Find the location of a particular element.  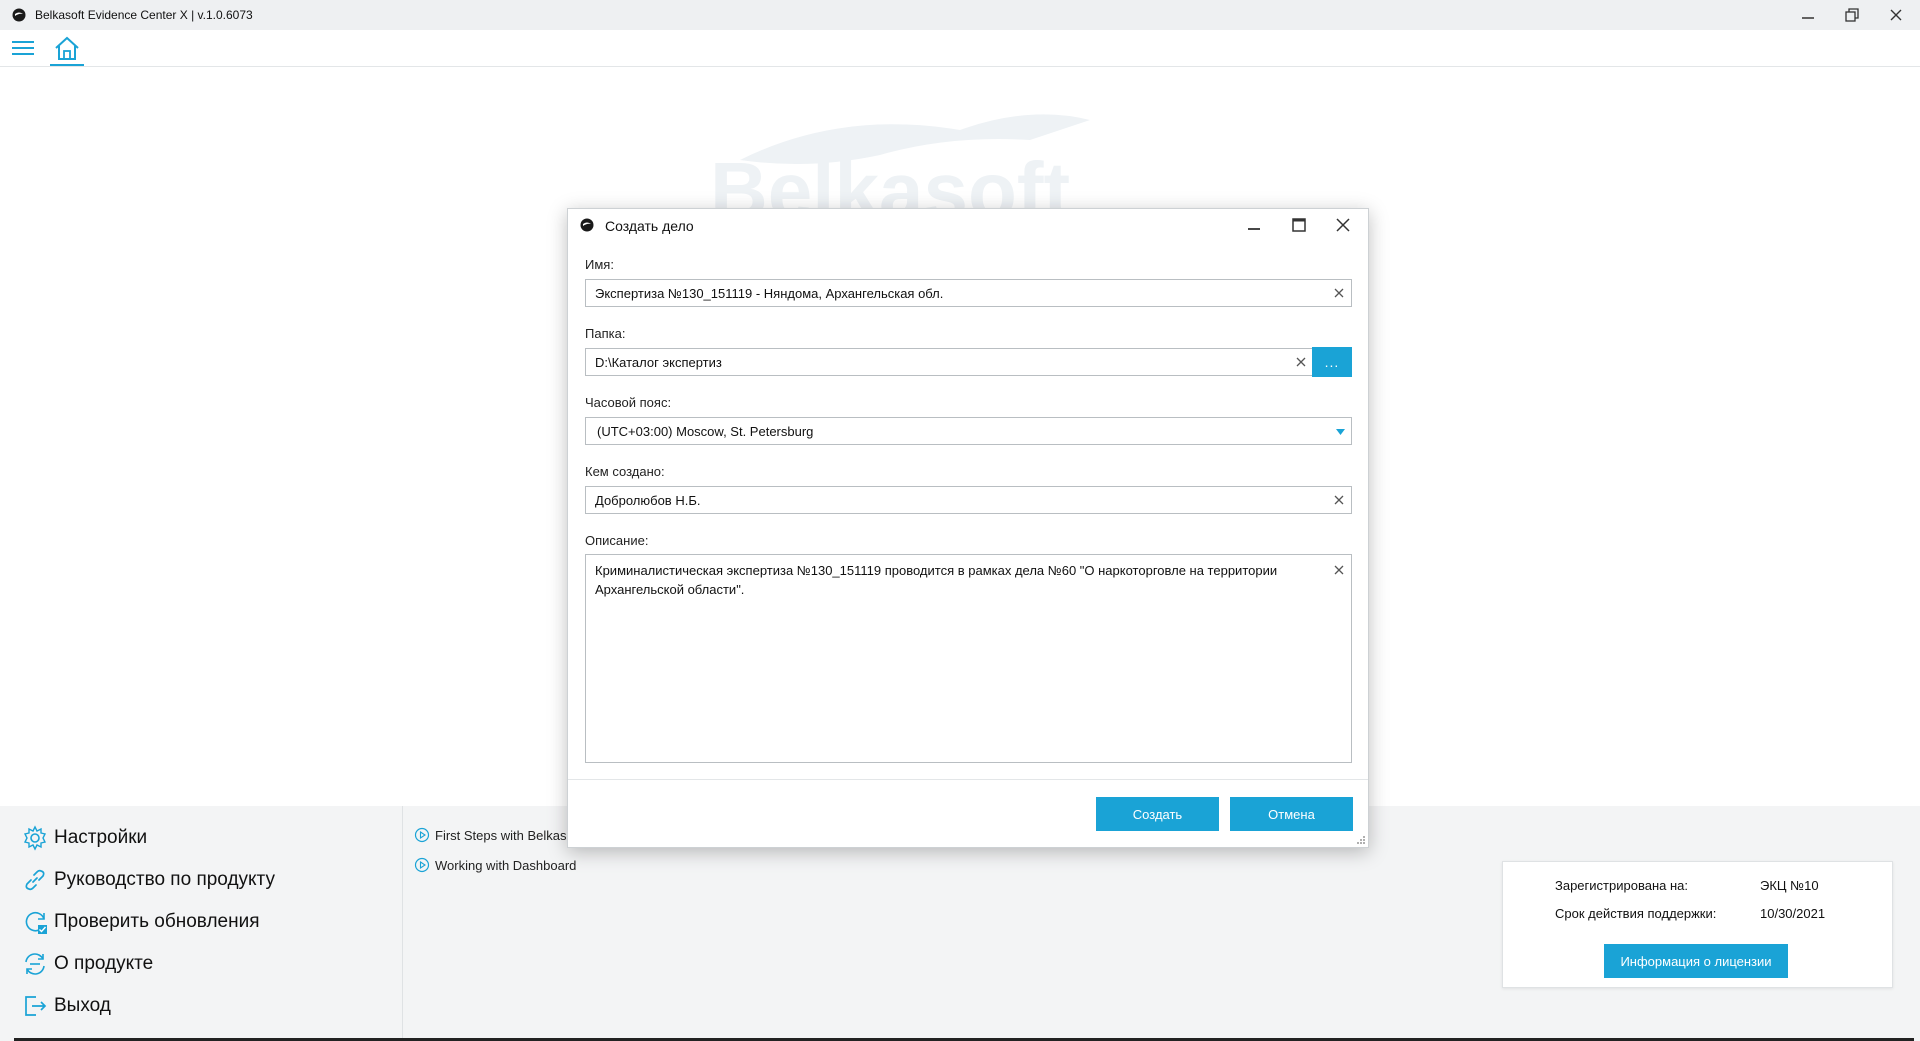

menu-item-label: Выход is located at coordinates (82, 1005).